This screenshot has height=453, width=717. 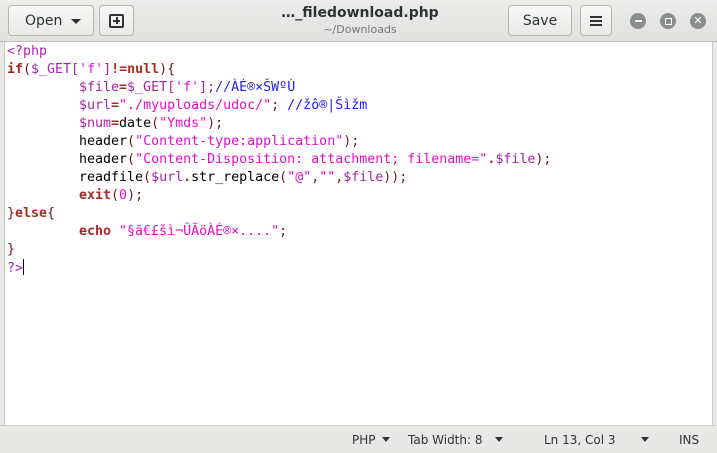 I want to click on new-document-button, so click(x=116, y=20).